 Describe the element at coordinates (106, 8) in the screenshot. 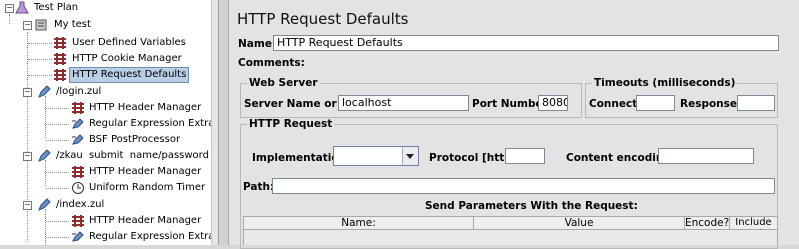

I see `tree-node-test-plan: − Test Plan` at that location.